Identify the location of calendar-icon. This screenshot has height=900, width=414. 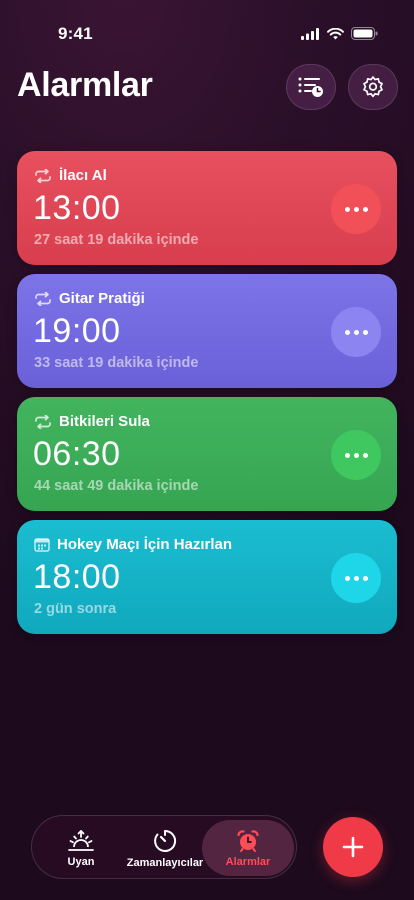
(42, 545).